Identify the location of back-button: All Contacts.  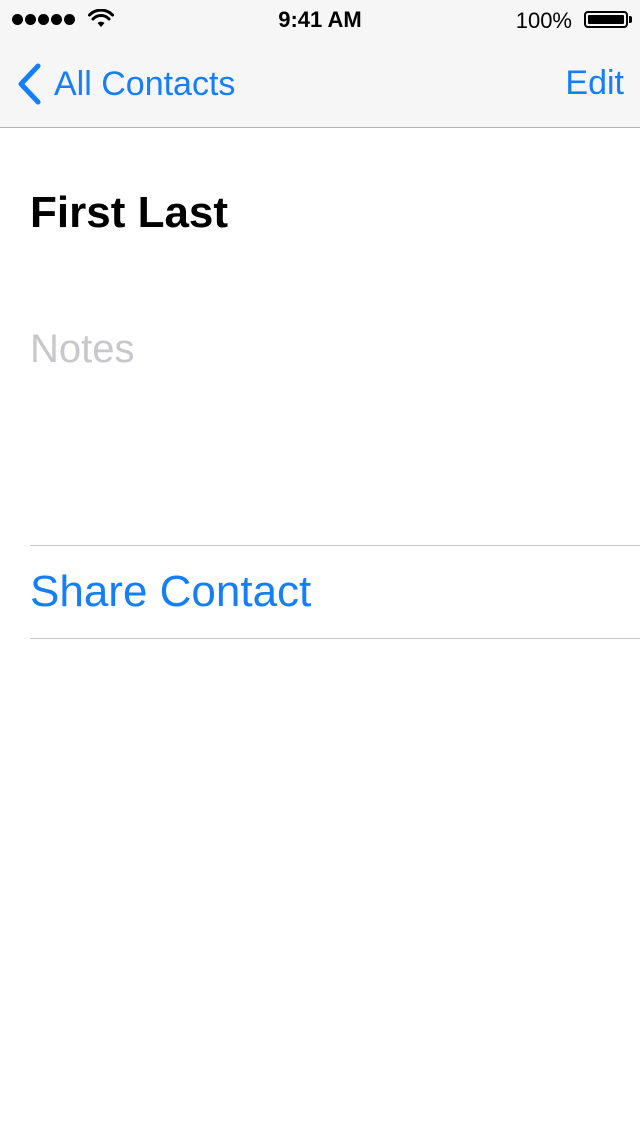
(125, 84).